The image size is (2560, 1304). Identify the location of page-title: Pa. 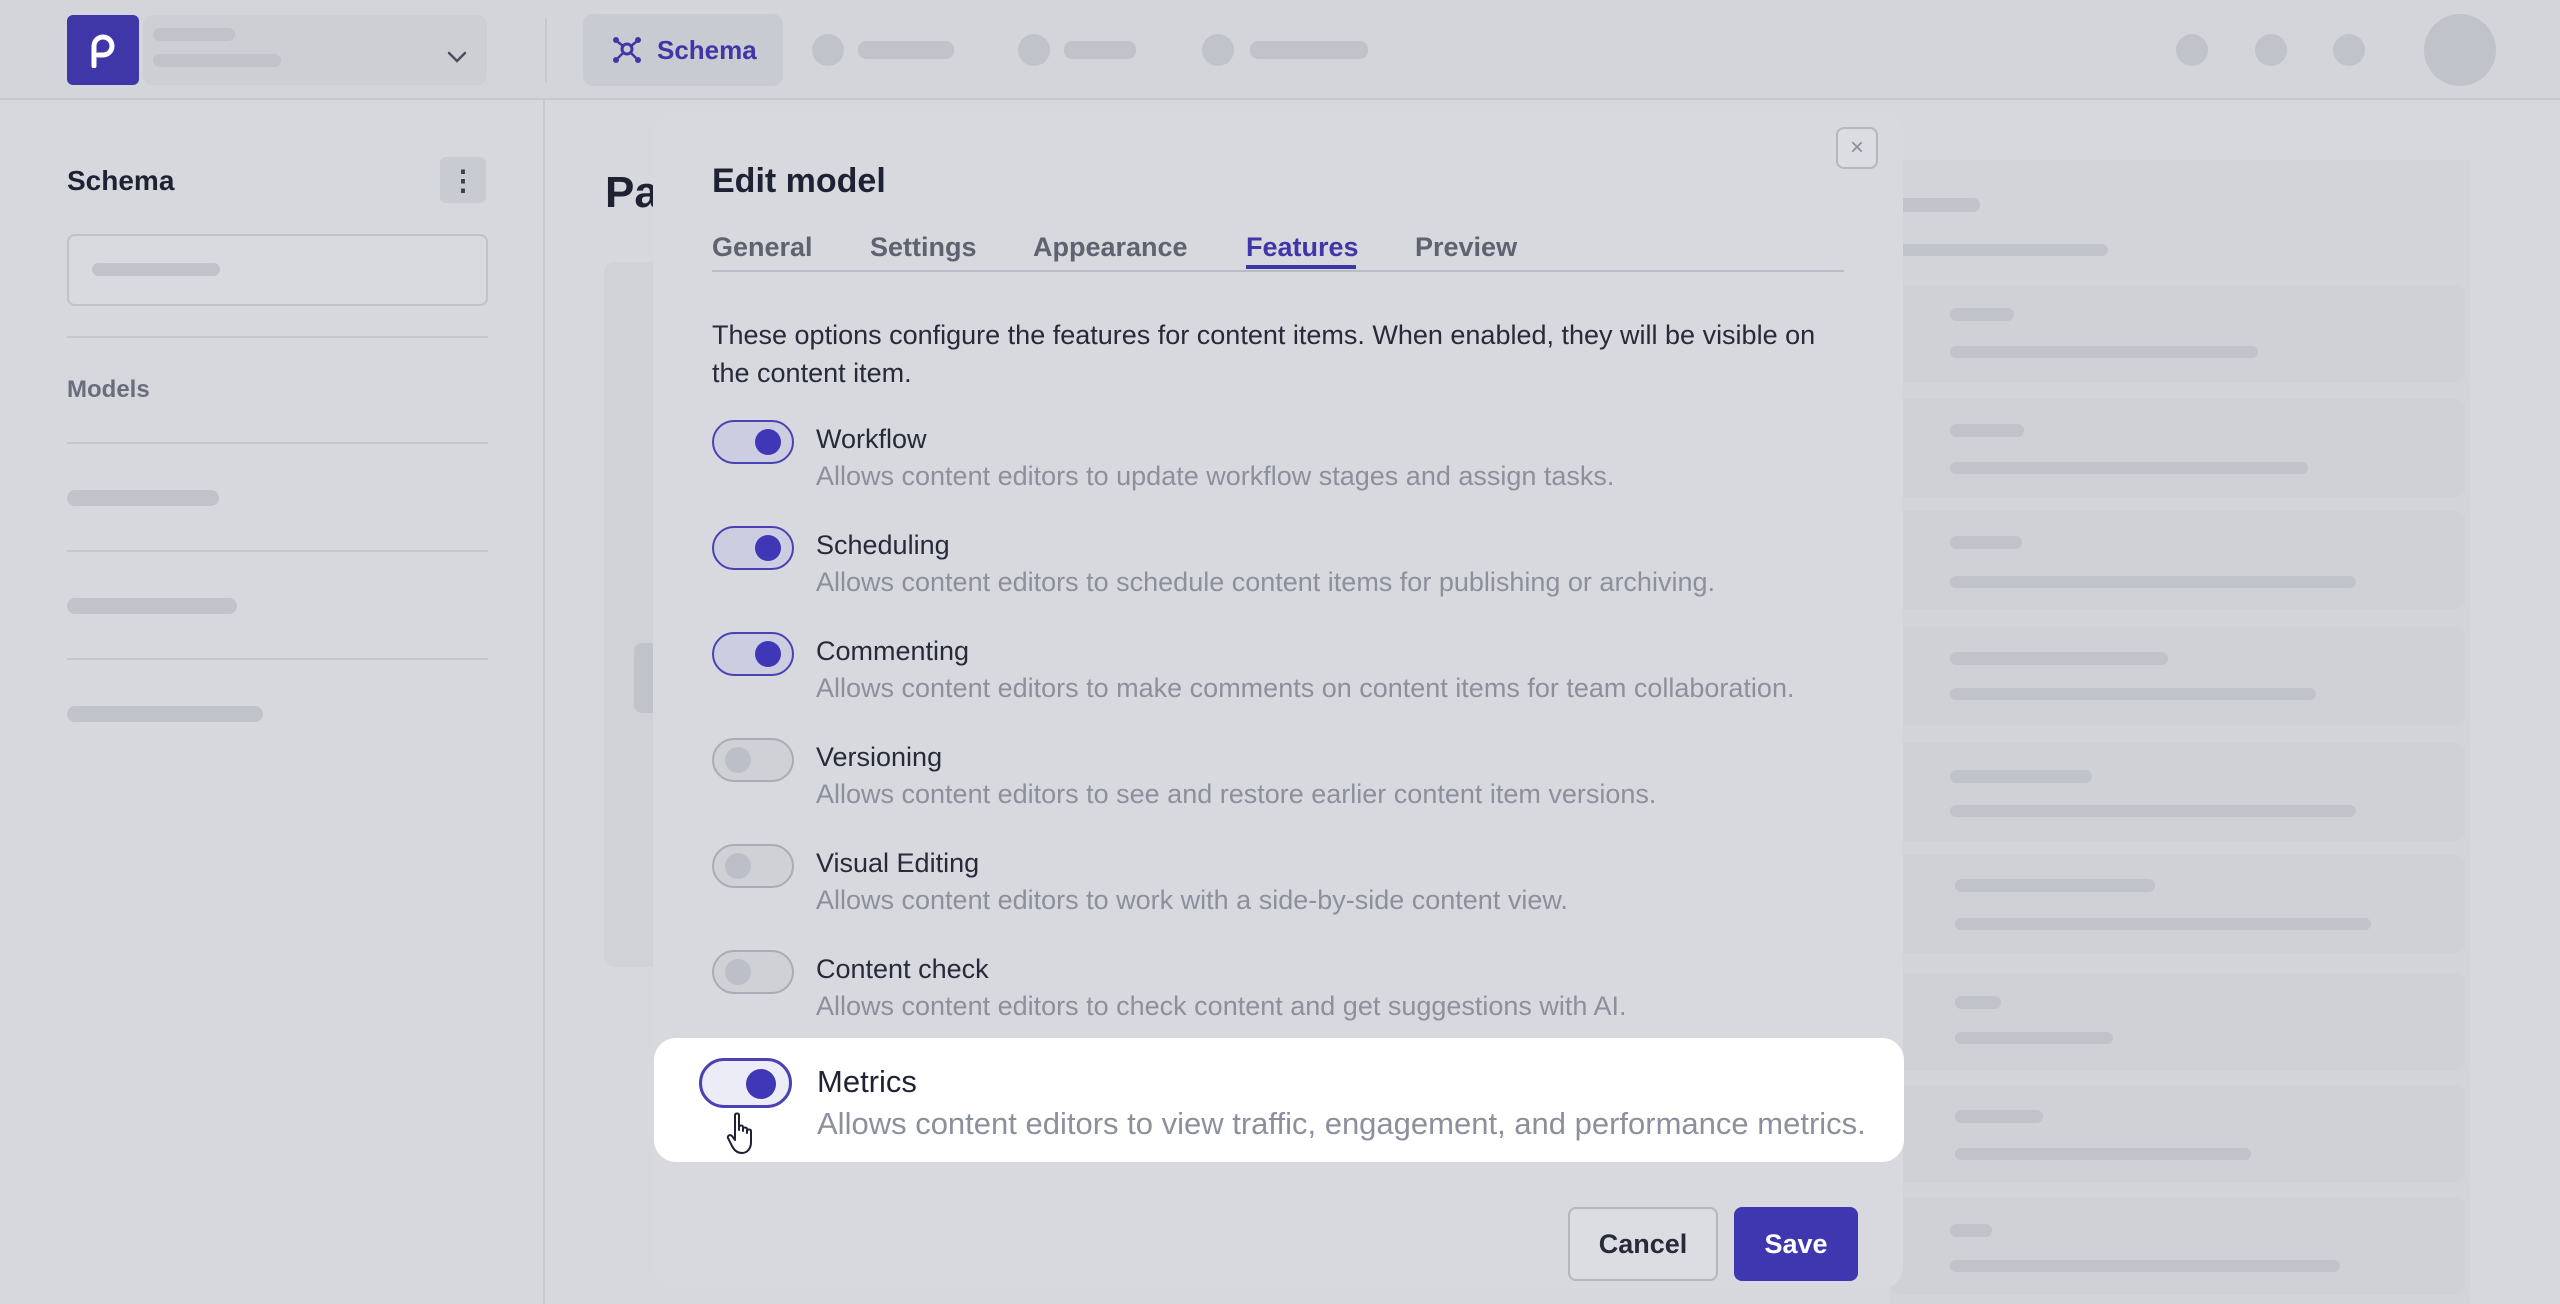
(632, 192).